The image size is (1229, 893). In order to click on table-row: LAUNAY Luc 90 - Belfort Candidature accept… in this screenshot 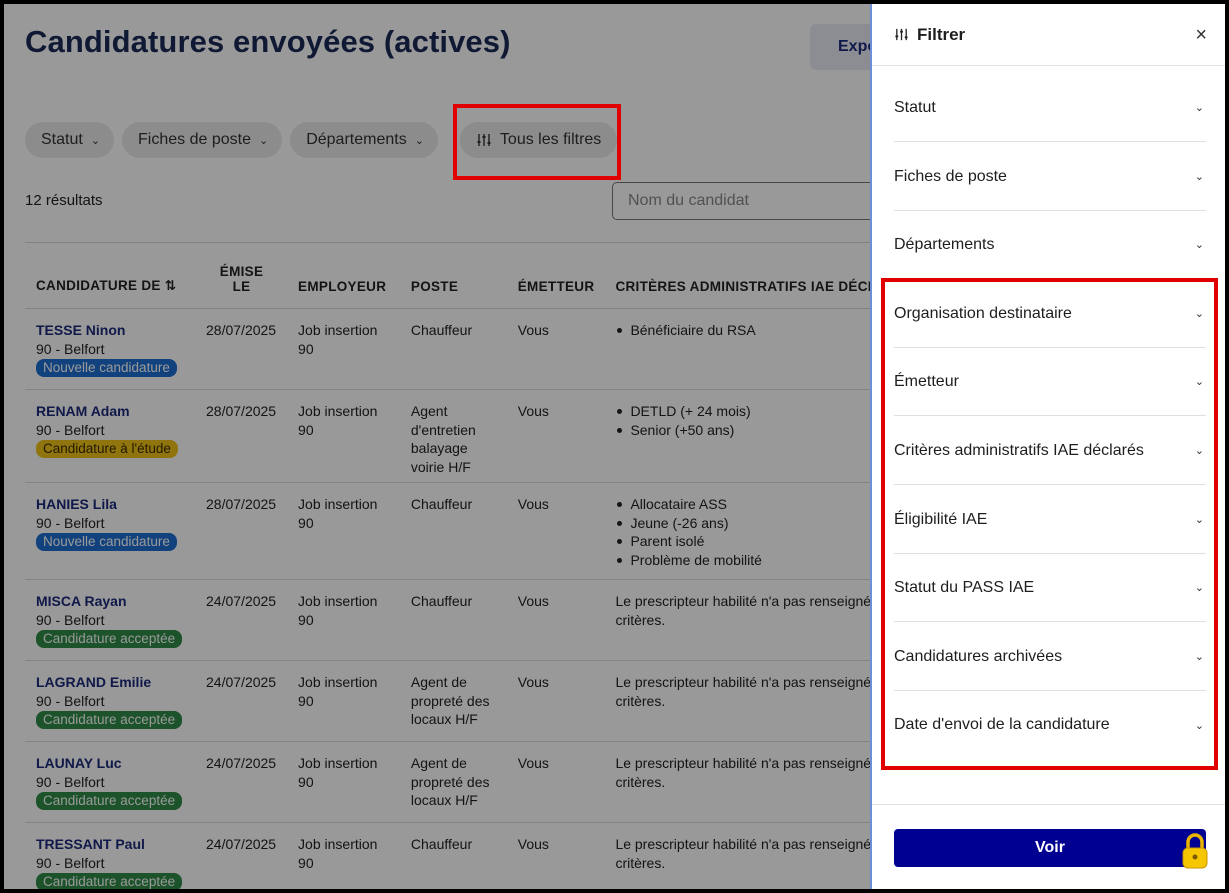, I will do `click(447, 782)`.